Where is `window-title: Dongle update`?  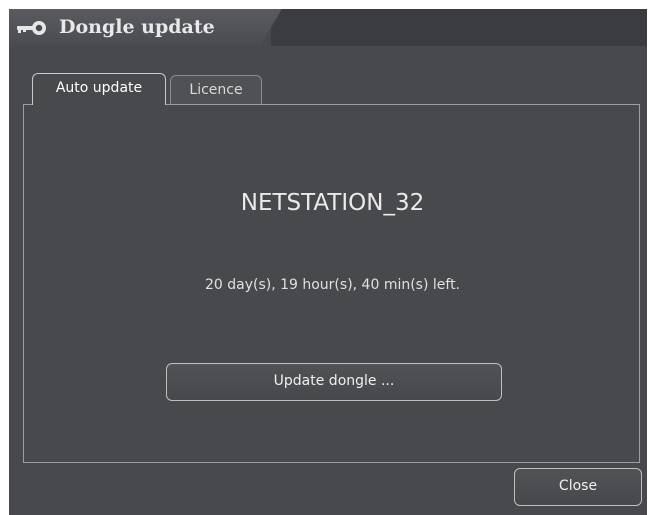
window-title: Dongle update is located at coordinates (137, 27).